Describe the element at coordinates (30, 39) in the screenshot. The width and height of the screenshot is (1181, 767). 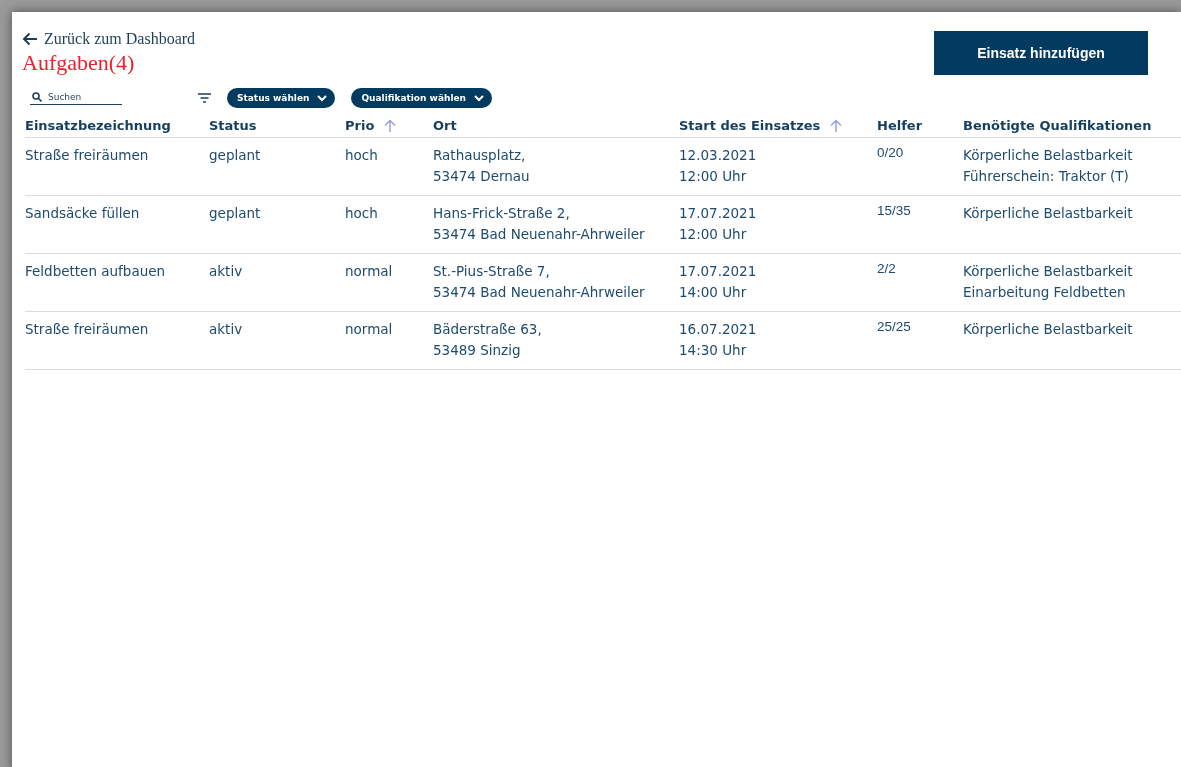
I see `back-arrow-icon` at that location.